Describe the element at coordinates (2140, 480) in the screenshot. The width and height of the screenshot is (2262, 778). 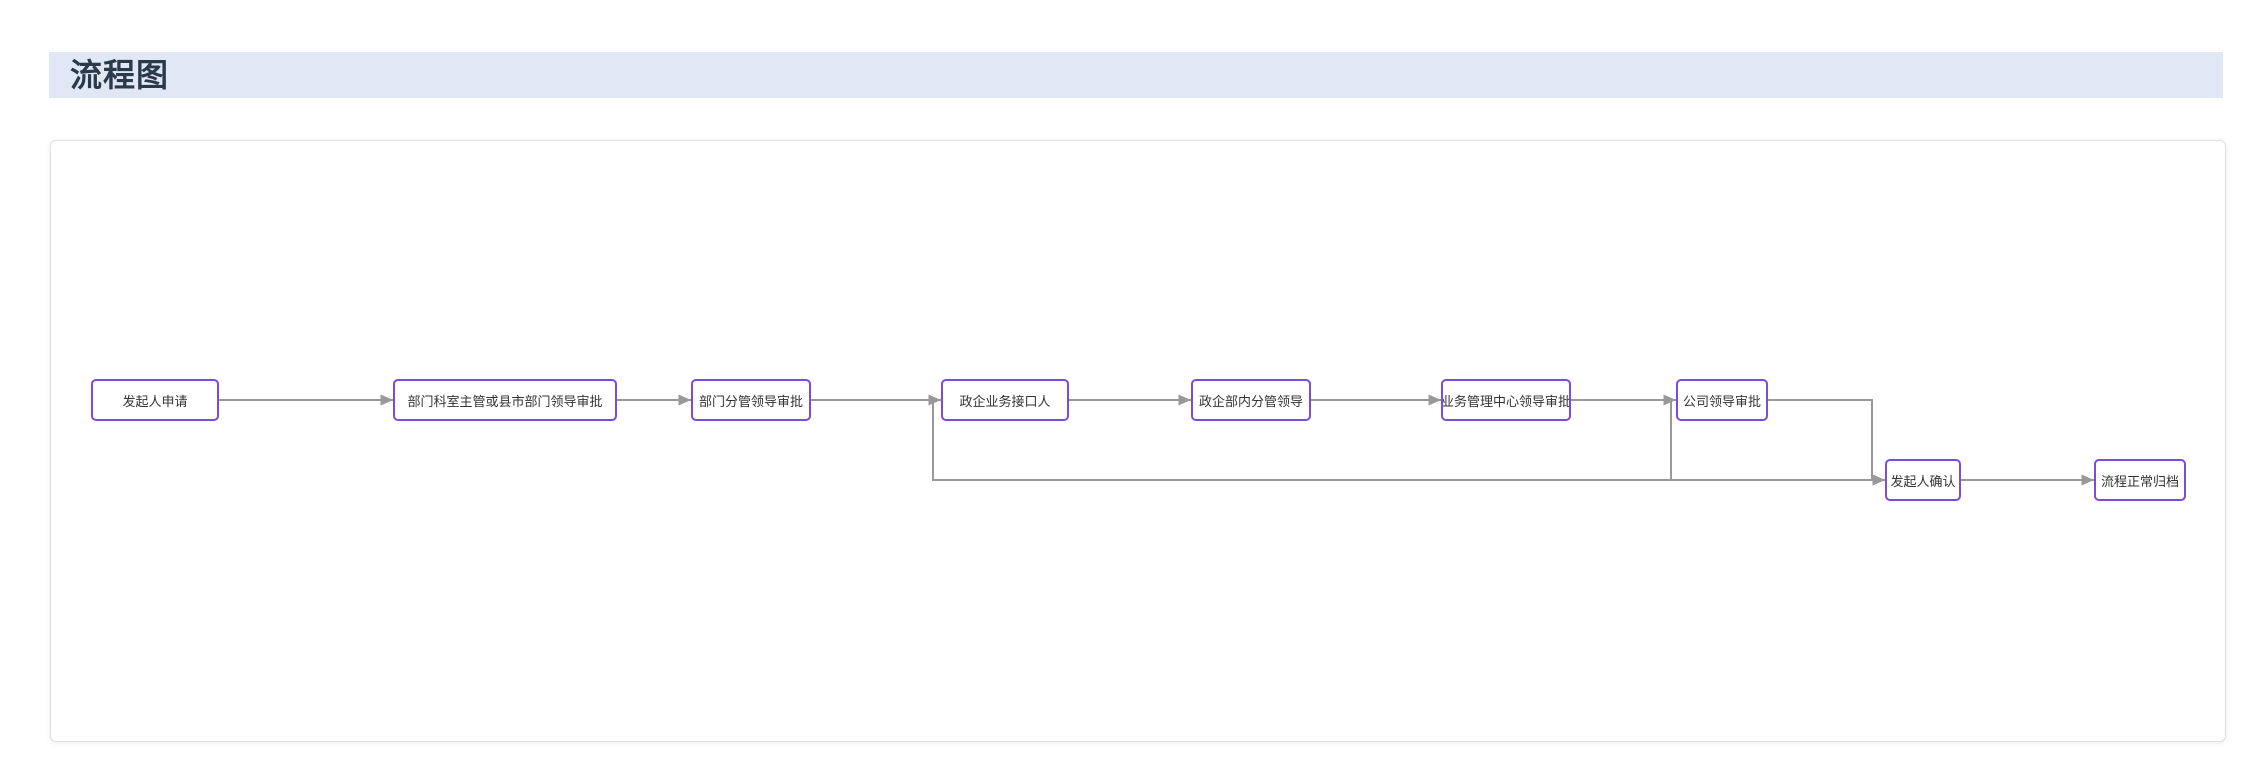
I see `flow-node-archive: 流程正常归档` at that location.